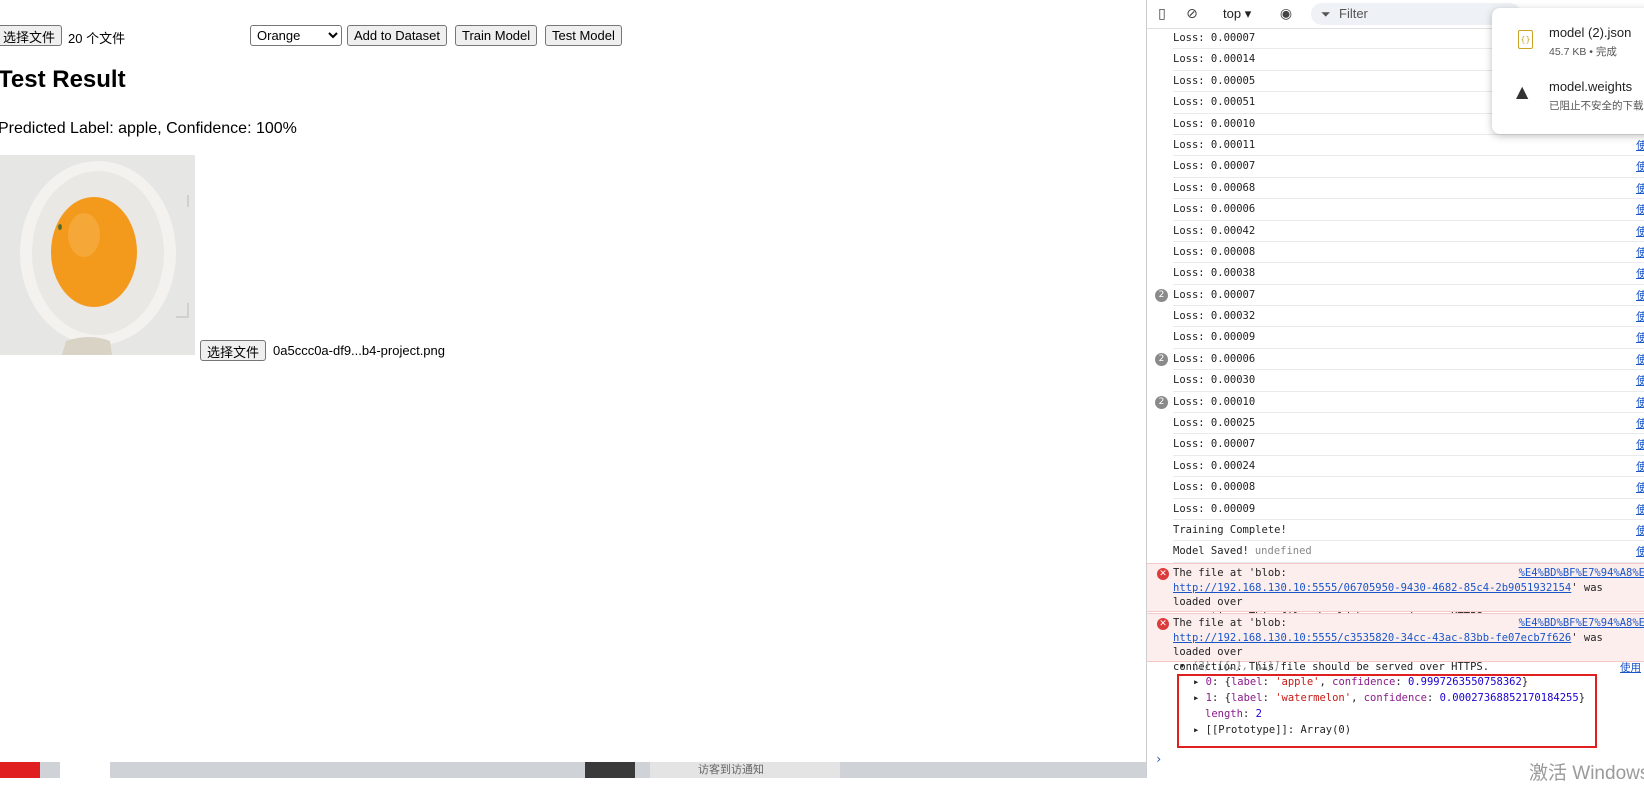 The image size is (1644, 785). What do you see at coordinates (496, 35) in the screenshot?
I see `train-model-button: Train Model` at bounding box center [496, 35].